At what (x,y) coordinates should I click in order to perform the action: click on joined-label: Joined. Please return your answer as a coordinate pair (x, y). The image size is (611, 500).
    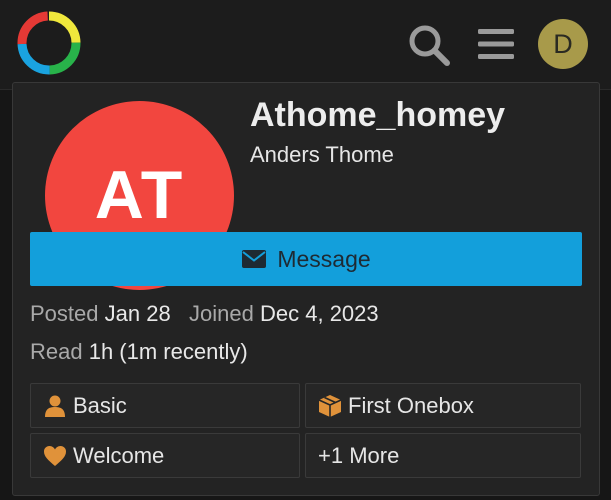
    Looking at the image, I should click on (221, 313).